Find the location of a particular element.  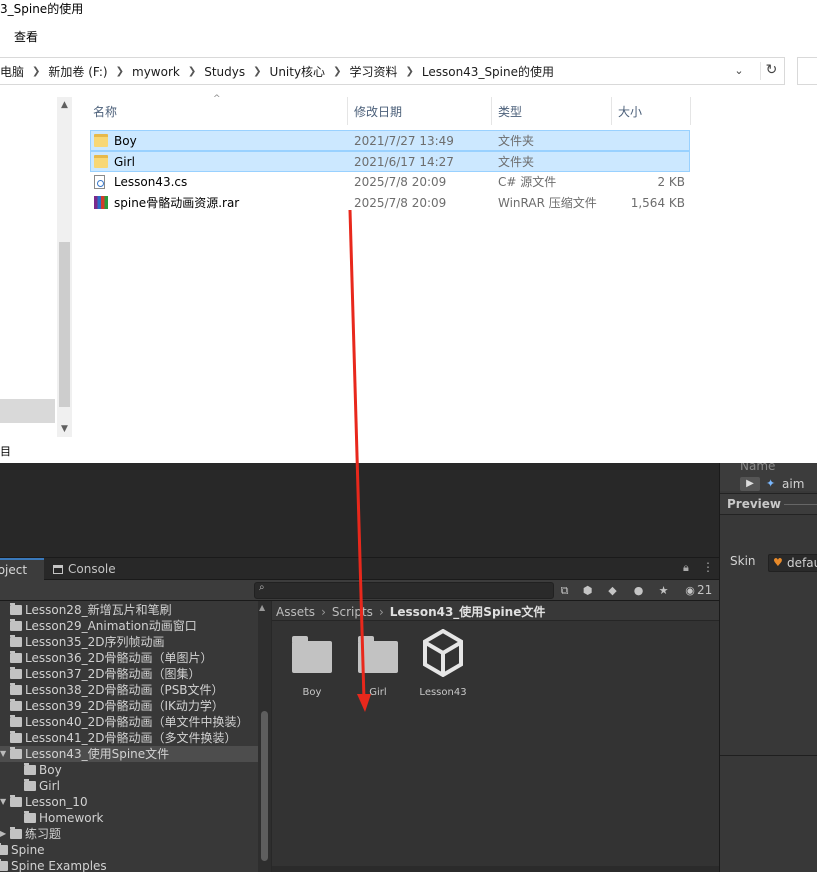

breadcrumb-item: Studys is located at coordinates (224, 72).